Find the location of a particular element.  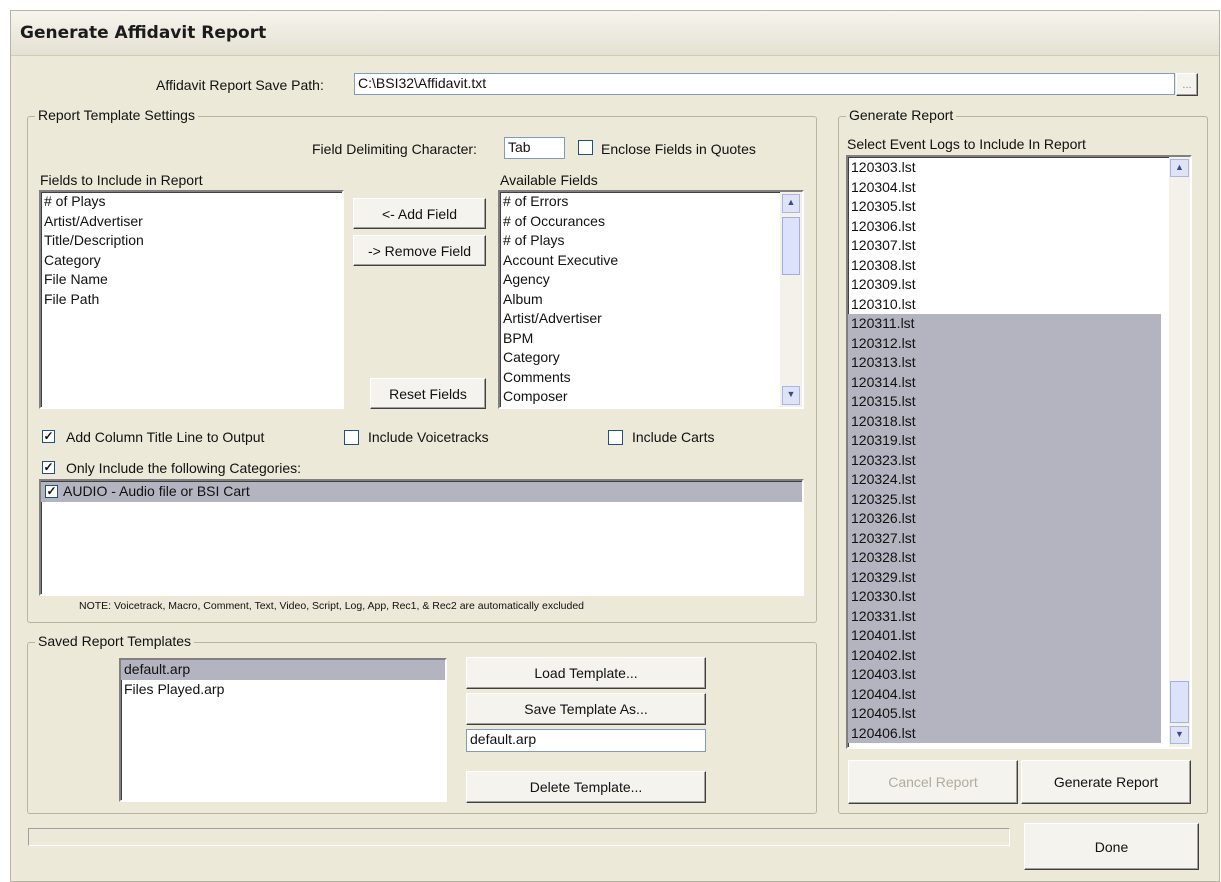

event-log-item: 120319.lst is located at coordinates (1004, 441).